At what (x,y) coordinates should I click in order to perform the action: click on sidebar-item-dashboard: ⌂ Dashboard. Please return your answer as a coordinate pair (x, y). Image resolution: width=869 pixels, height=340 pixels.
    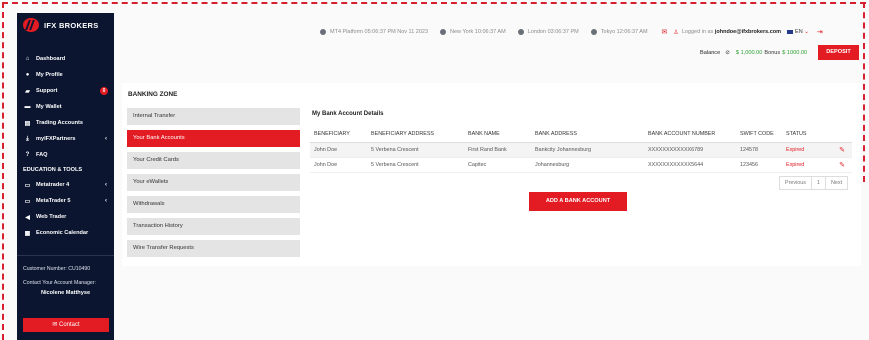
    Looking at the image, I should click on (65, 59).